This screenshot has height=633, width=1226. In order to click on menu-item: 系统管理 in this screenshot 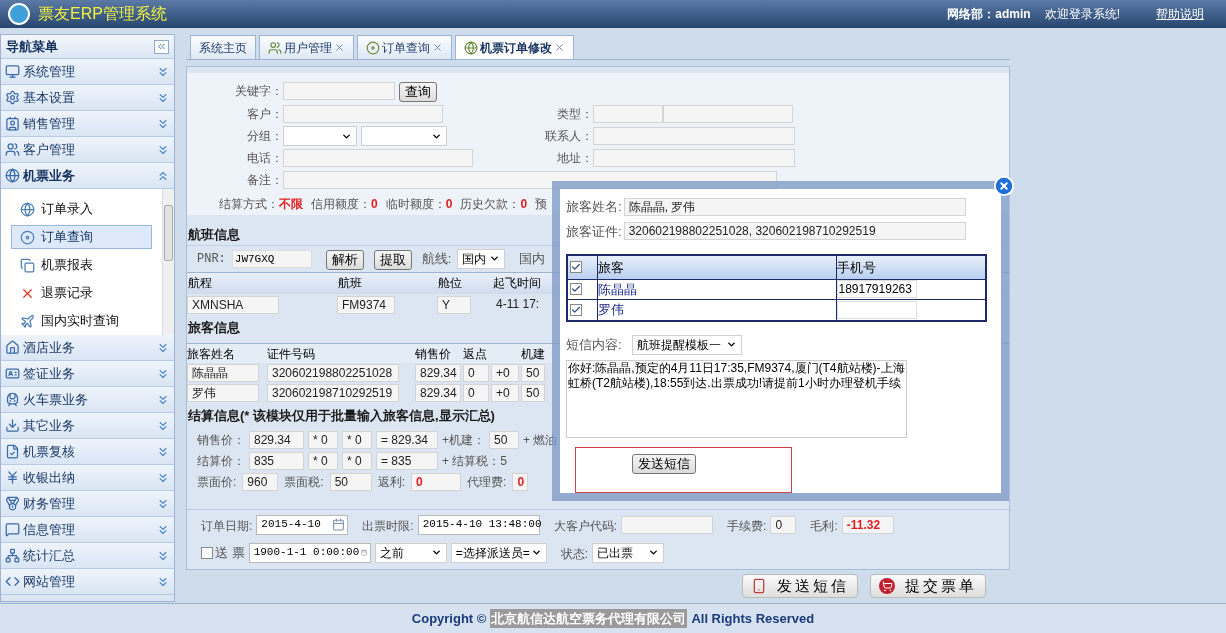, I will do `click(87, 72)`.